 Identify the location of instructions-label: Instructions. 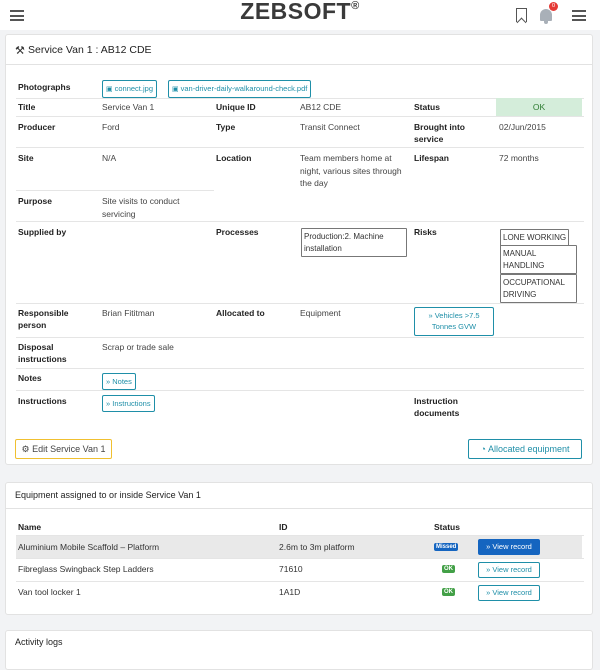
(42, 401).